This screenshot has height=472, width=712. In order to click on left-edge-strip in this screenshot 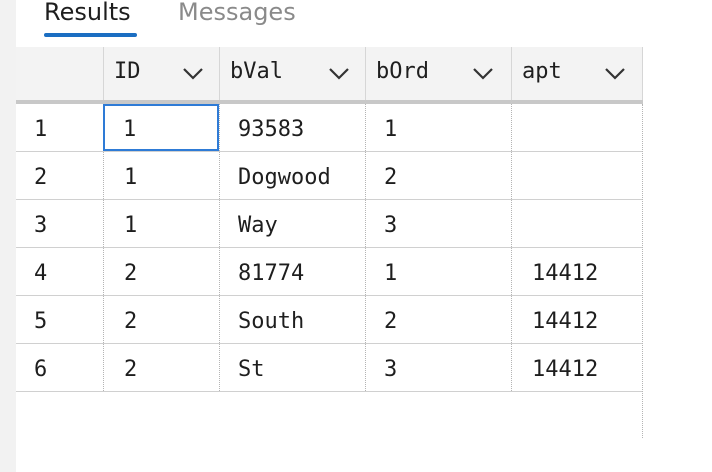, I will do `click(8, 236)`.